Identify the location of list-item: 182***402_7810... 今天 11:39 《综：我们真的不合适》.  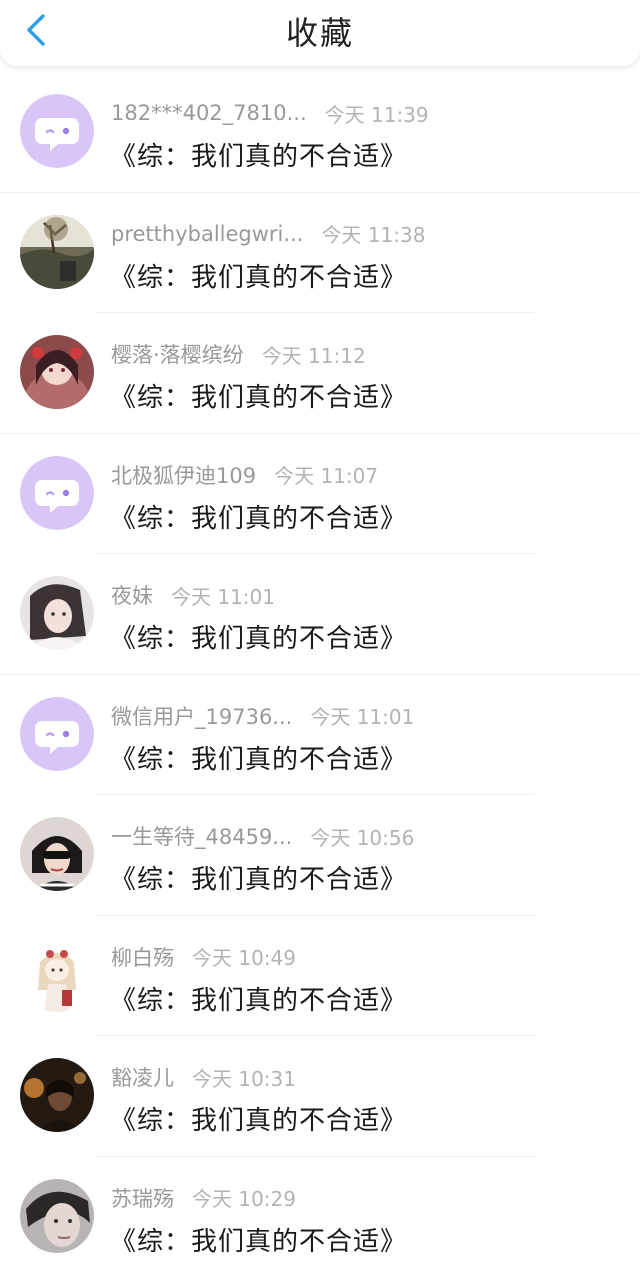
(320, 132).